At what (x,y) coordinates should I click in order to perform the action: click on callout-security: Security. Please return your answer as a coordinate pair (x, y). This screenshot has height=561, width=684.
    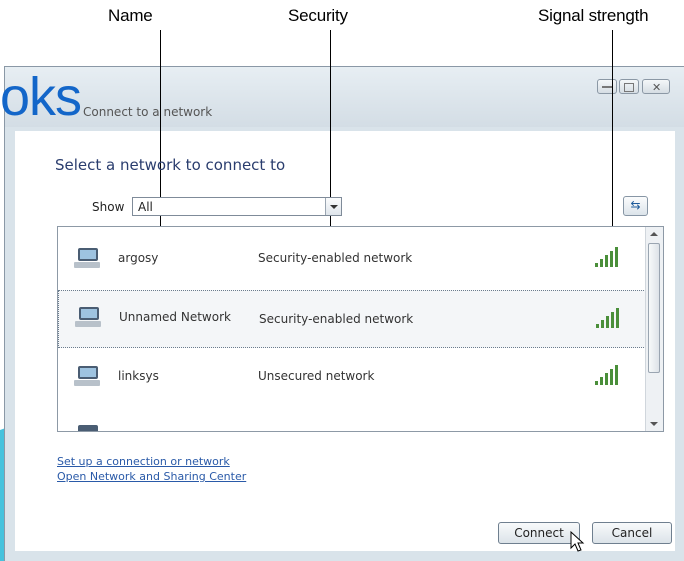
    Looking at the image, I should click on (318, 15).